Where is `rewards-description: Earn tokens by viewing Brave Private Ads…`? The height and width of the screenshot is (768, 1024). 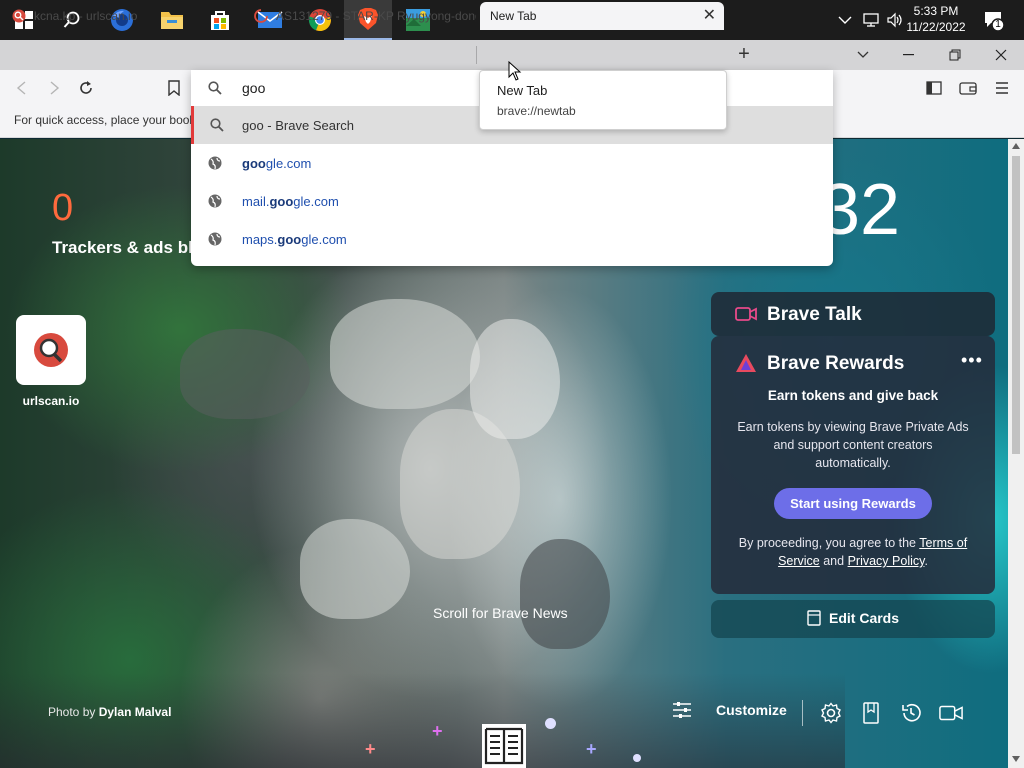
rewards-description: Earn tokens by viewing Brave Private Ads… is located at coordinates (853, 445).